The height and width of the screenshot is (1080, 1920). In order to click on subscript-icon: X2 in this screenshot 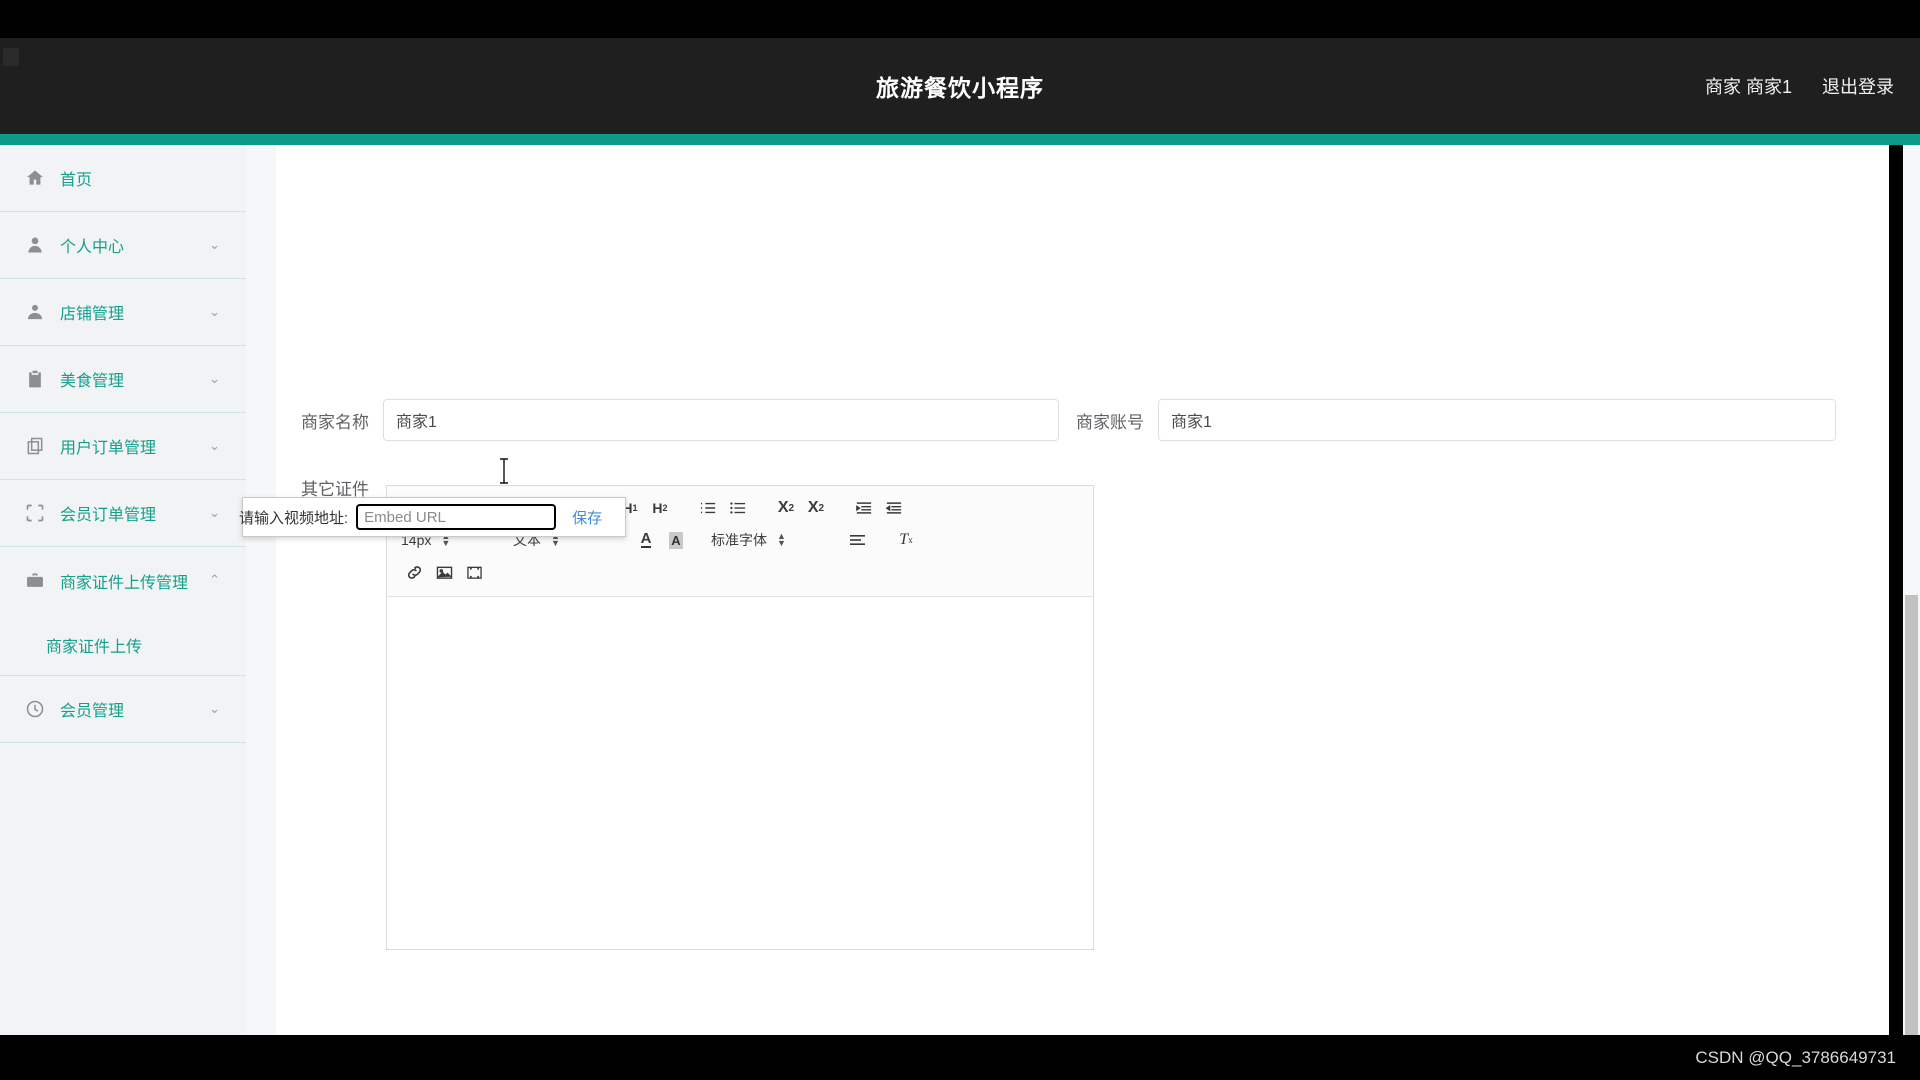, I will do `click(786, 508)`.